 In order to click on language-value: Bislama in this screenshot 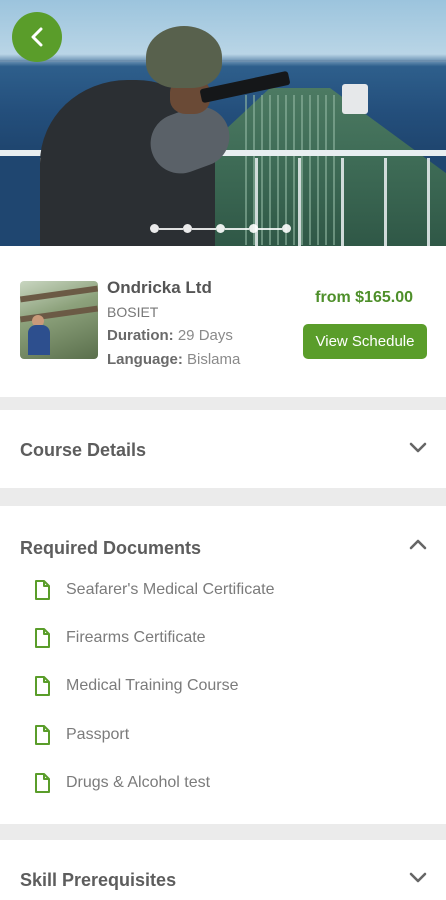, I will do `click(214, 359)`.